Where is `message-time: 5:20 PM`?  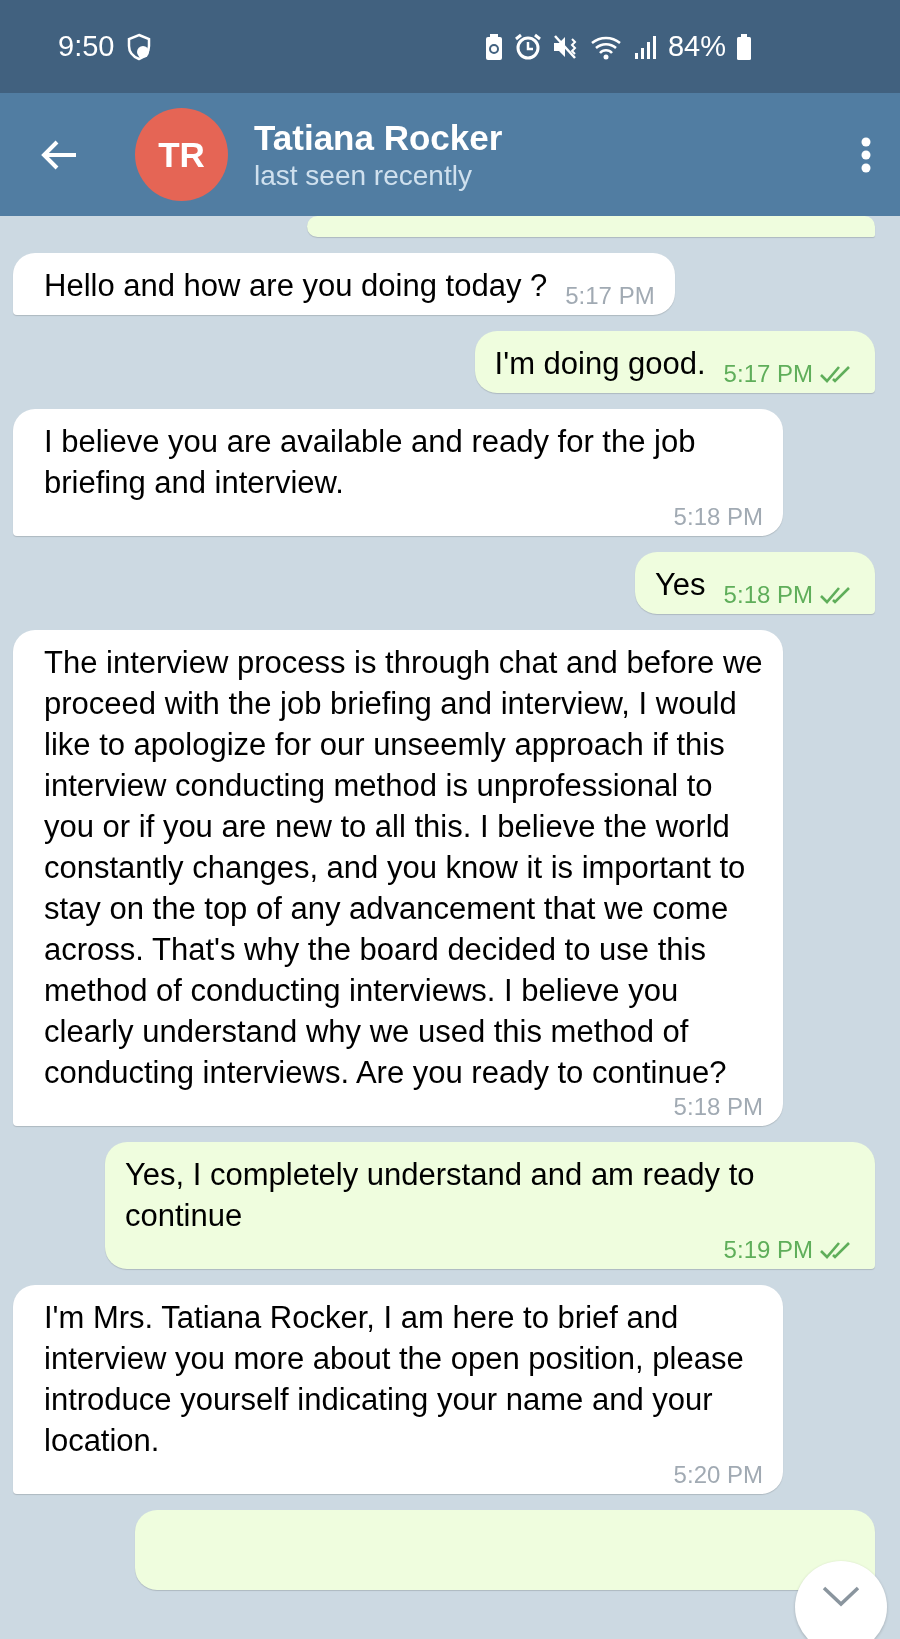 message-time: 5:20 PM is located at coordinates (718, 1475).